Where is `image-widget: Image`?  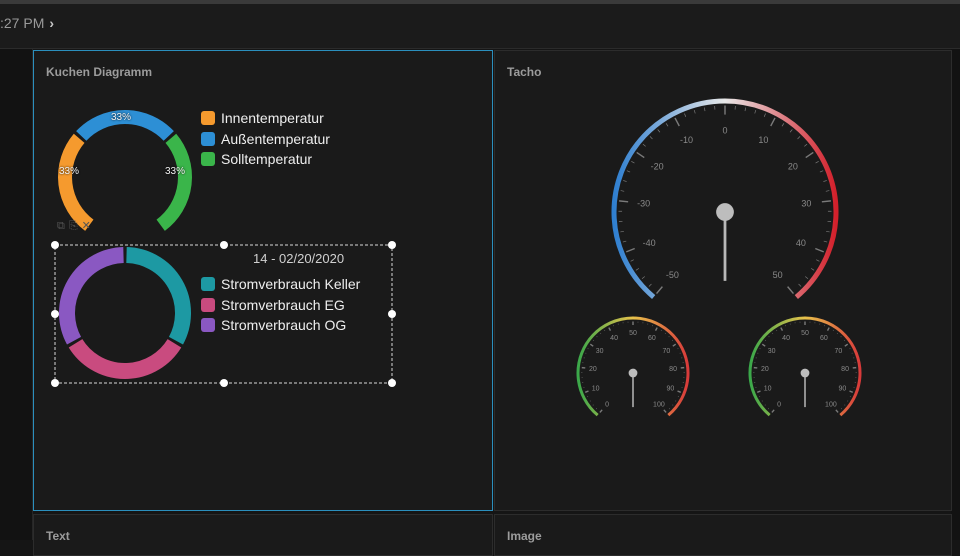
image-widget: Image is located at coordinates (723, 535).